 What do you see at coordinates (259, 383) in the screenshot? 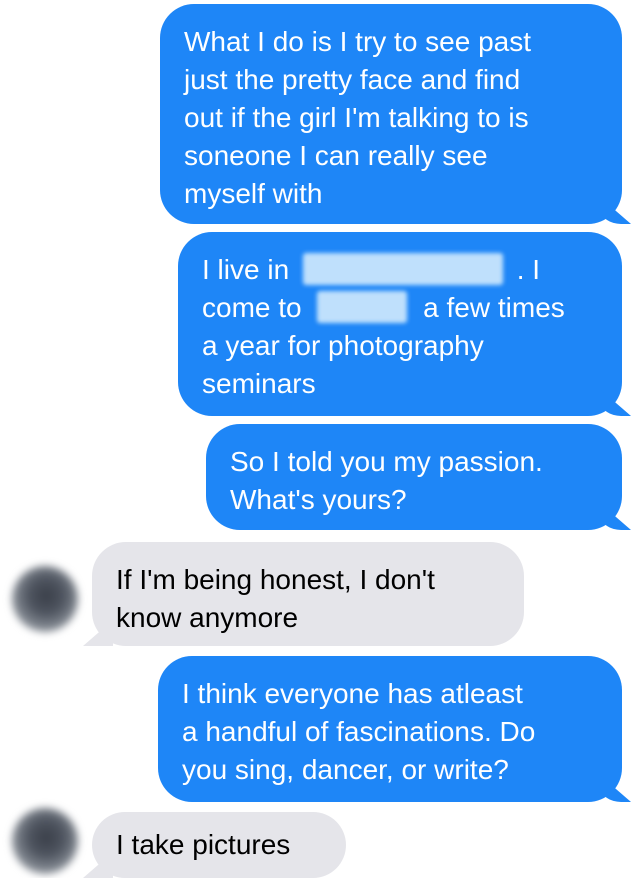
I see `message-line: seminars` at bounding box center [259, 383].